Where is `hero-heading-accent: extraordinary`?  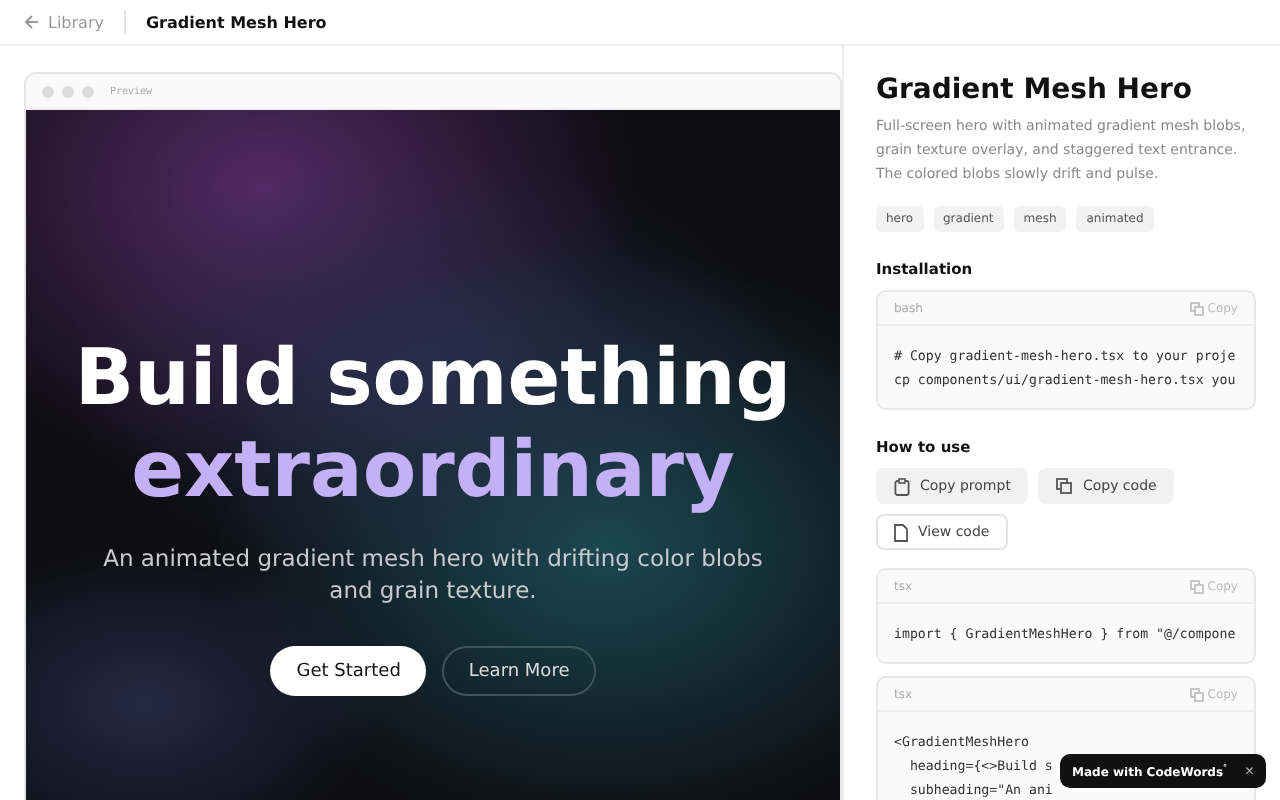 hero-heading-accent: extraordinary is located at coordinates (433, 472).